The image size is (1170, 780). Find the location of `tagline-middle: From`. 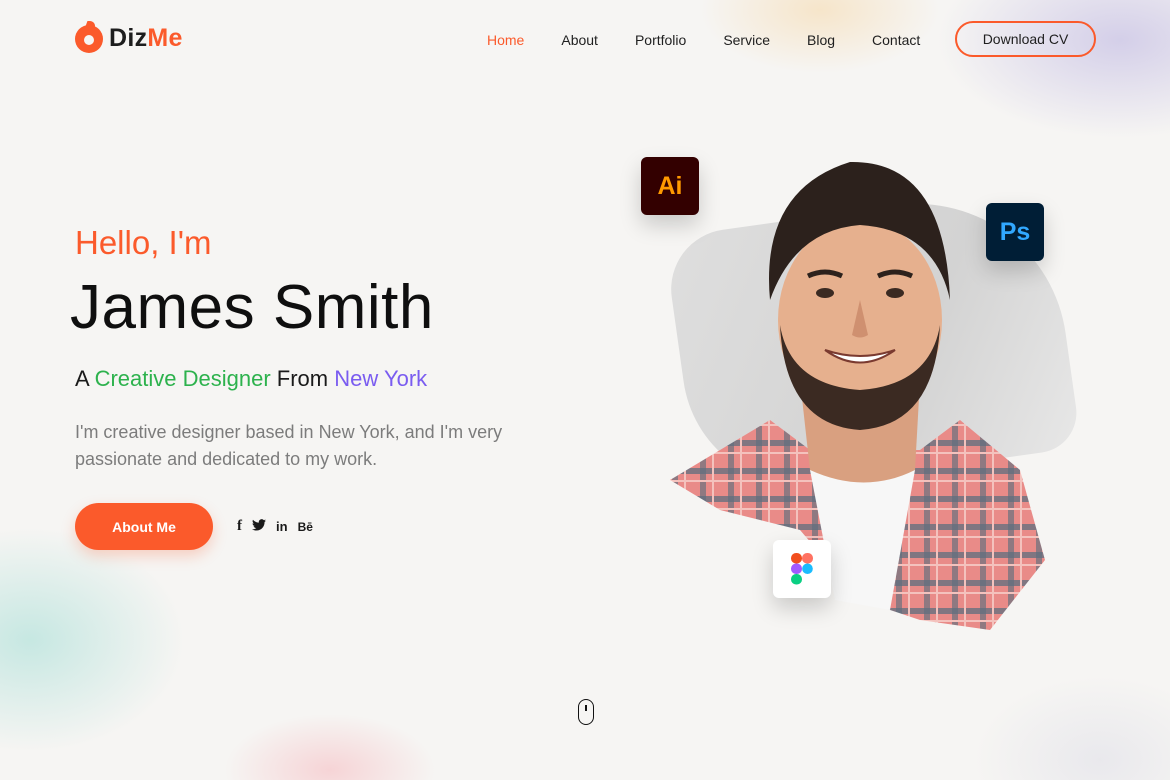

tagline-middle: From is located at coordinates (302, 378).